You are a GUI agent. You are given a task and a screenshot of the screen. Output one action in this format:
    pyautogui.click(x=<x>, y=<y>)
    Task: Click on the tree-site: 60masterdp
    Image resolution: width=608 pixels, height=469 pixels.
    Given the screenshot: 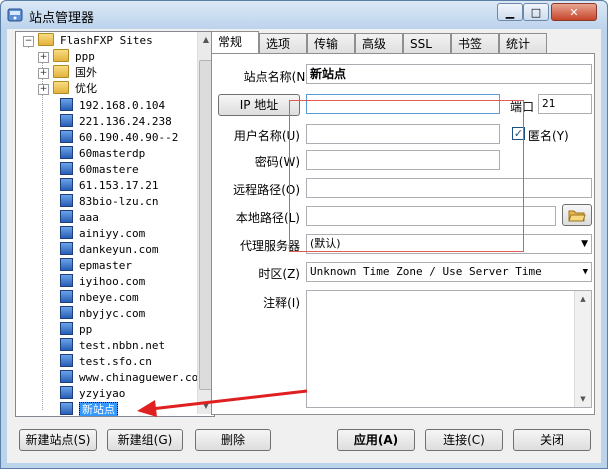 What is the action you would take?
    pyautogui.click(x=102, y=154)
    